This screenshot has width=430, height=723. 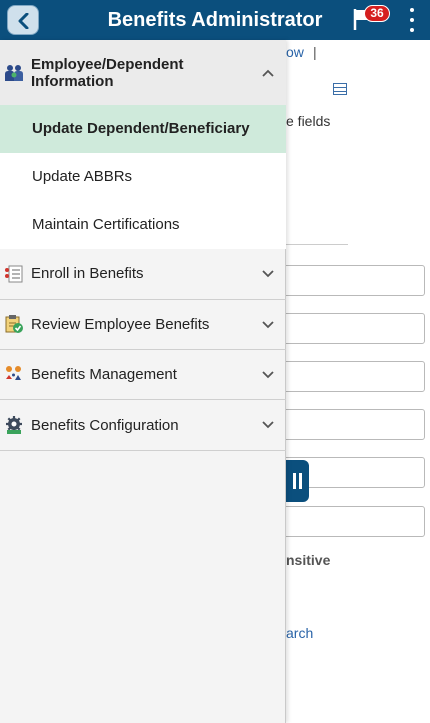 I want to click on section-label: Benefits Configuration, so click(x=105, y=425).